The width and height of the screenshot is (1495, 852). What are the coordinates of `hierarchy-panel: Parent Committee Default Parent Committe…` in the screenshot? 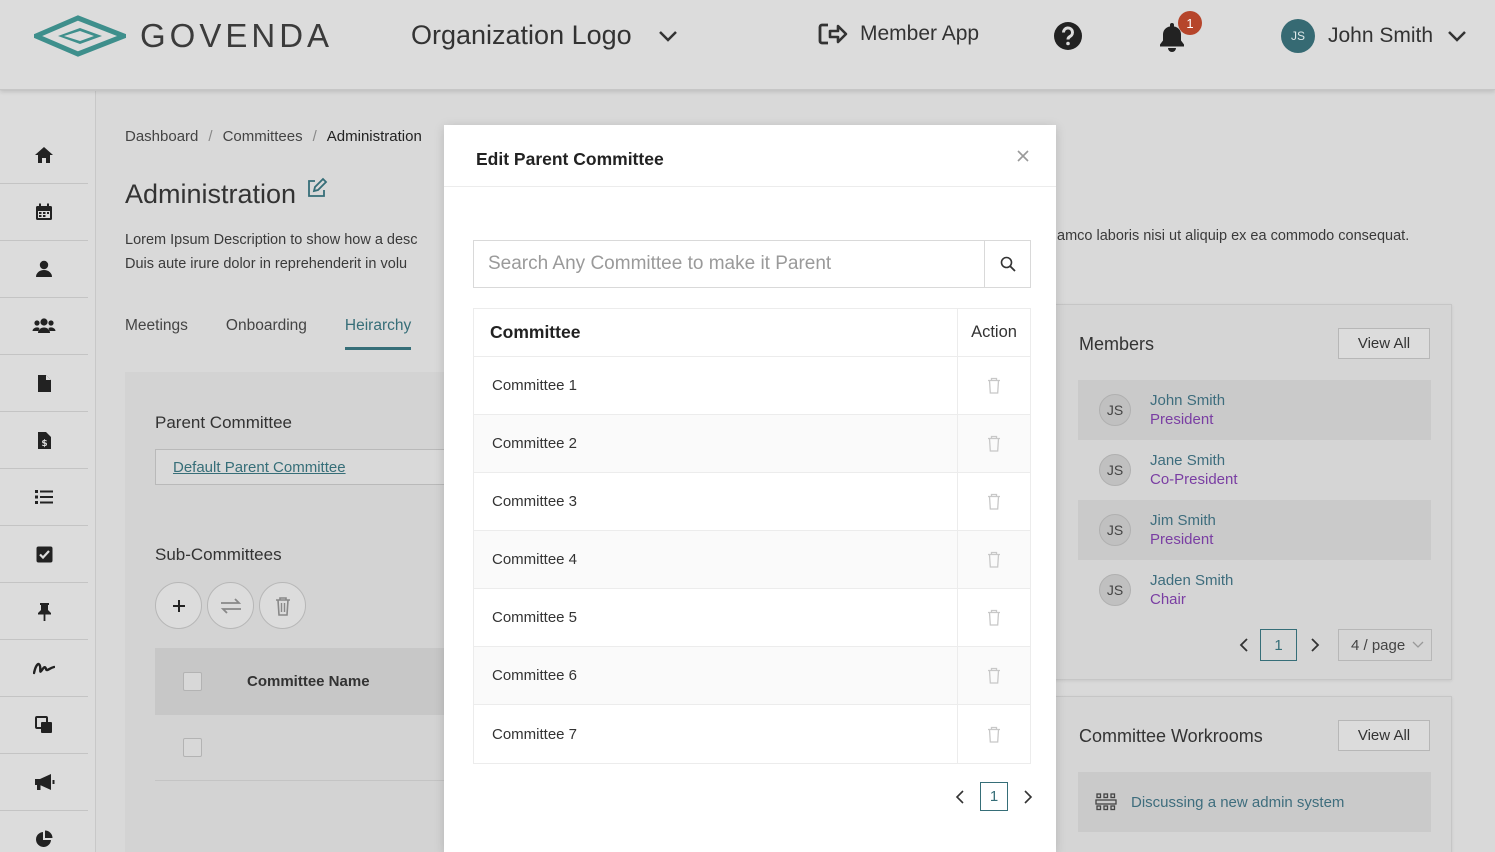 It's located at (290, 612).